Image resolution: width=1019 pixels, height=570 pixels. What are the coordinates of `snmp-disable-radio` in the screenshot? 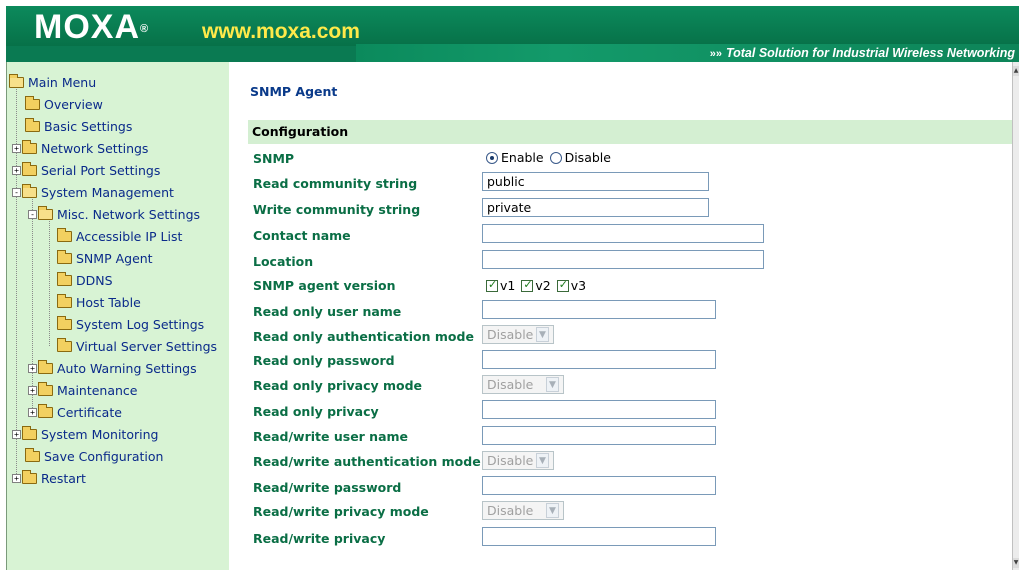 It's located at (555, 157).